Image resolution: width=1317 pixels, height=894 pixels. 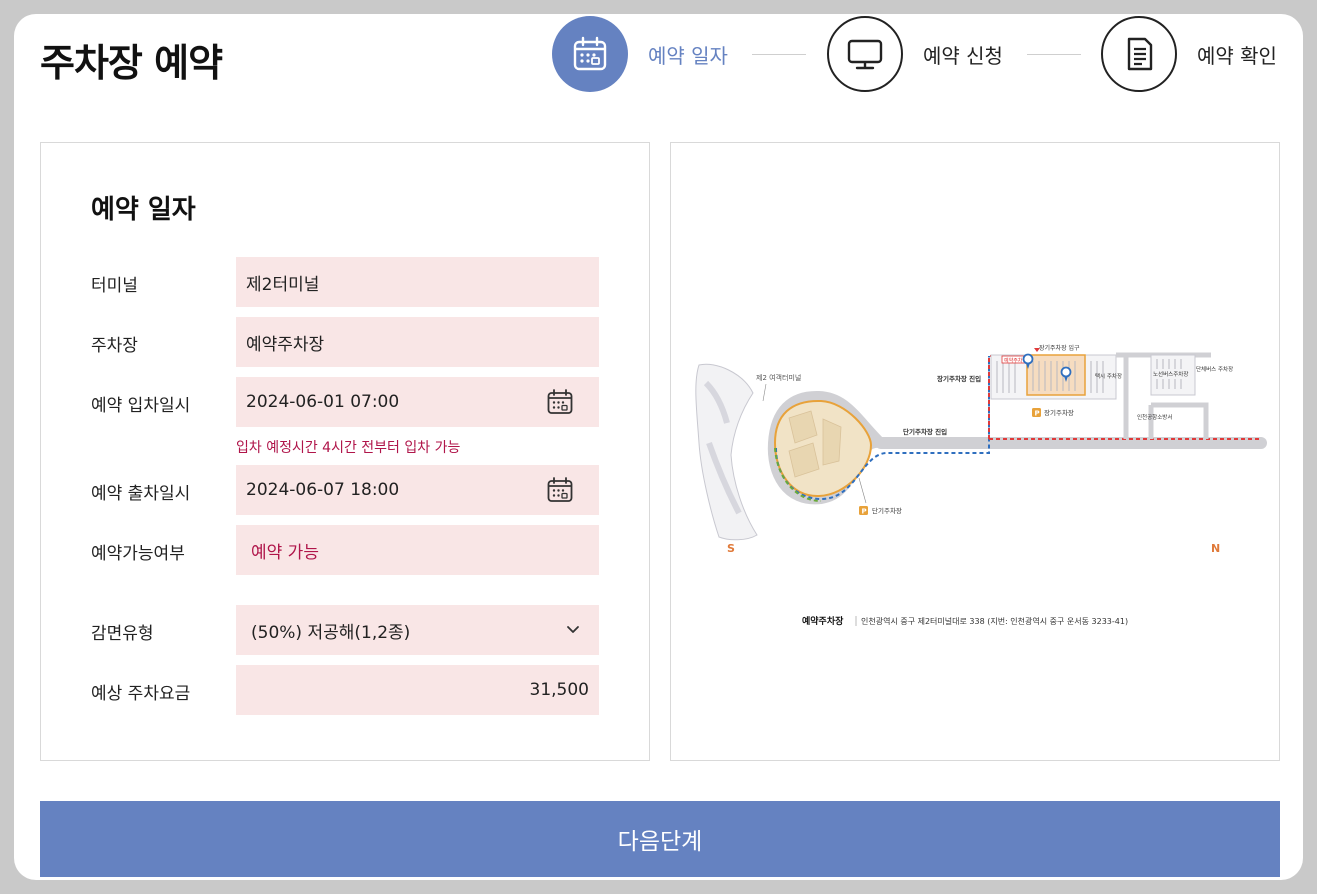 What do you see at coordinates (141, 494) in the screenshot?
I see `exit-datetime-label: 예약 출차일시` at bounding box center [141, 494].